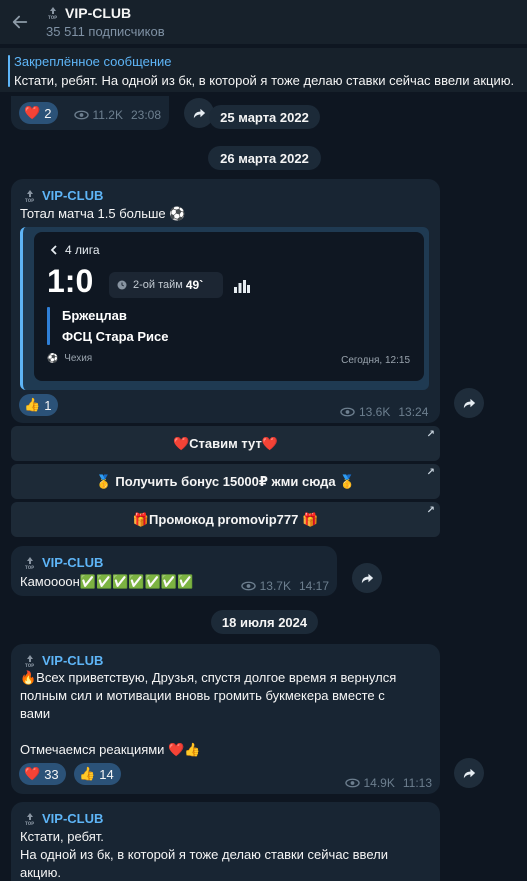 The image size is (527, 881). Describe the element at coordinates (375, 412) in the screenshot. I see `view-count: 13.6K` at that location.